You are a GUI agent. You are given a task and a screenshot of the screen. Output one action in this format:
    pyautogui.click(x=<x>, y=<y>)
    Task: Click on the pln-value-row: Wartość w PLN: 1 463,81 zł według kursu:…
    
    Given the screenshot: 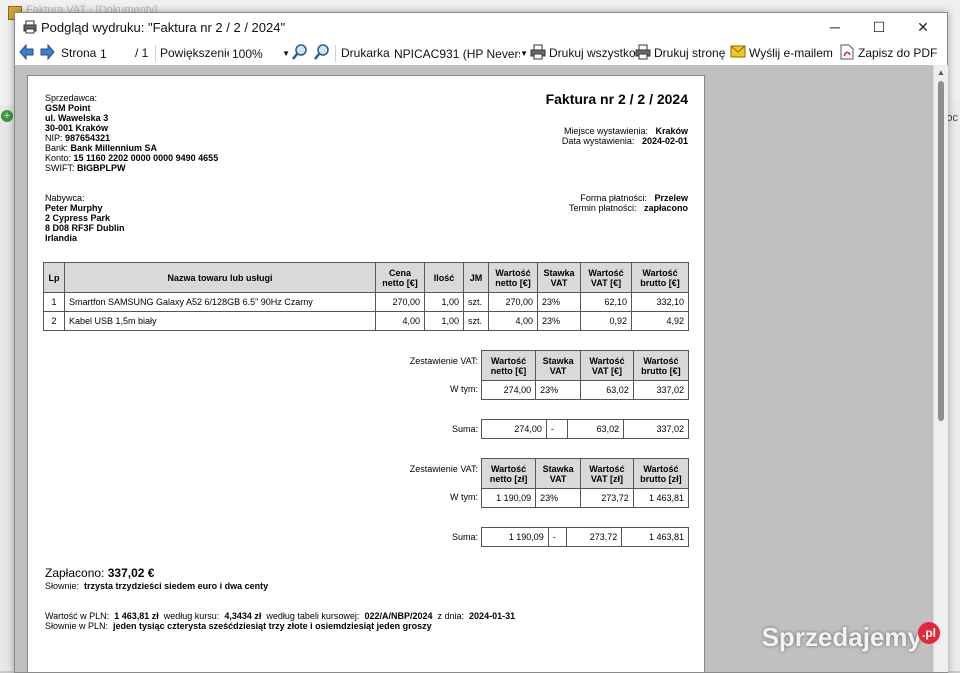 What is the action you would take?
    pyautogui.click(x=280, y=616)
    